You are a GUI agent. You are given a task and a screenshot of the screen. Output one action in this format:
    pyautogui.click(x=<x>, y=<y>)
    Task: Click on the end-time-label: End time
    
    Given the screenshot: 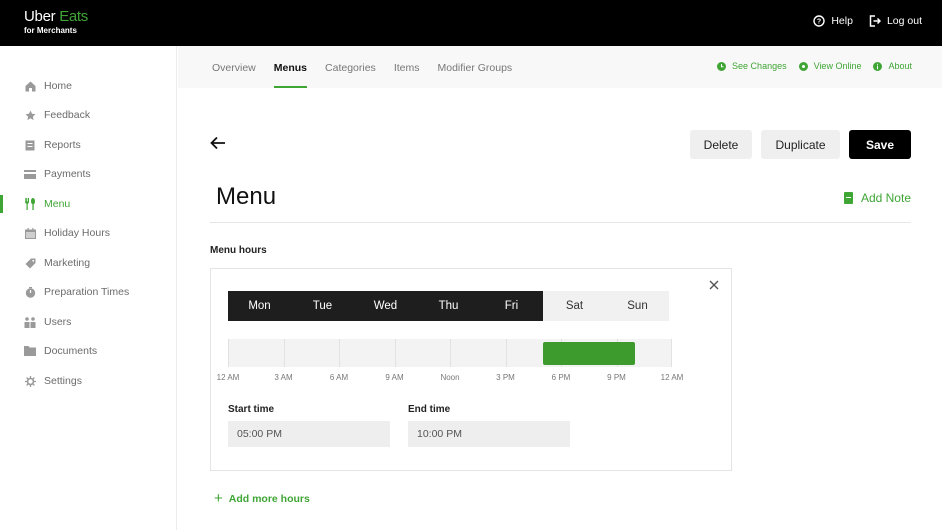 What is the action you would take?
    pyautogui.click(x=429, y=409)
    